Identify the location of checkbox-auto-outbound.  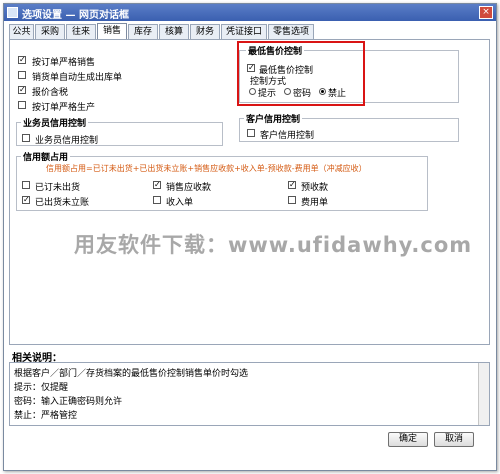
(22, 75).